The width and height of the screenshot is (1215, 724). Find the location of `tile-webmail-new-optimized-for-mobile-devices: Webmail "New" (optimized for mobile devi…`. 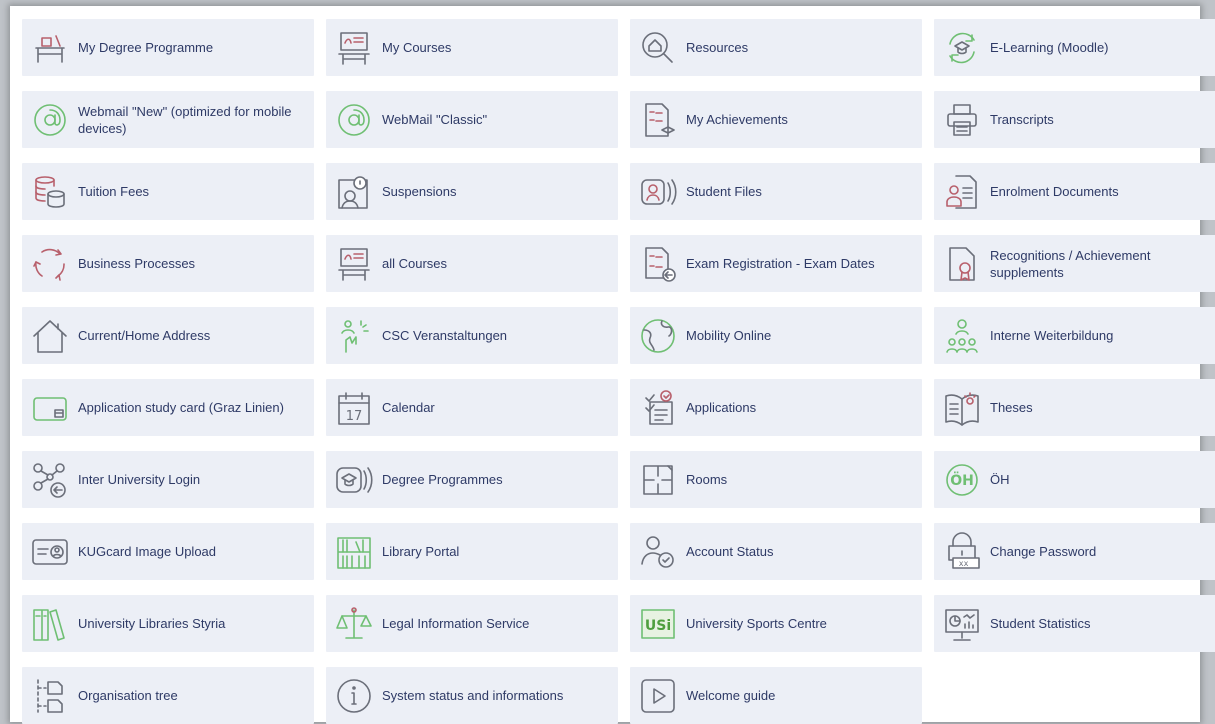

tile-webmail-new-optimized-for-mobile-devices: Webmail "New" (optimized for mobile devi… is located at coordinates (168, 119).